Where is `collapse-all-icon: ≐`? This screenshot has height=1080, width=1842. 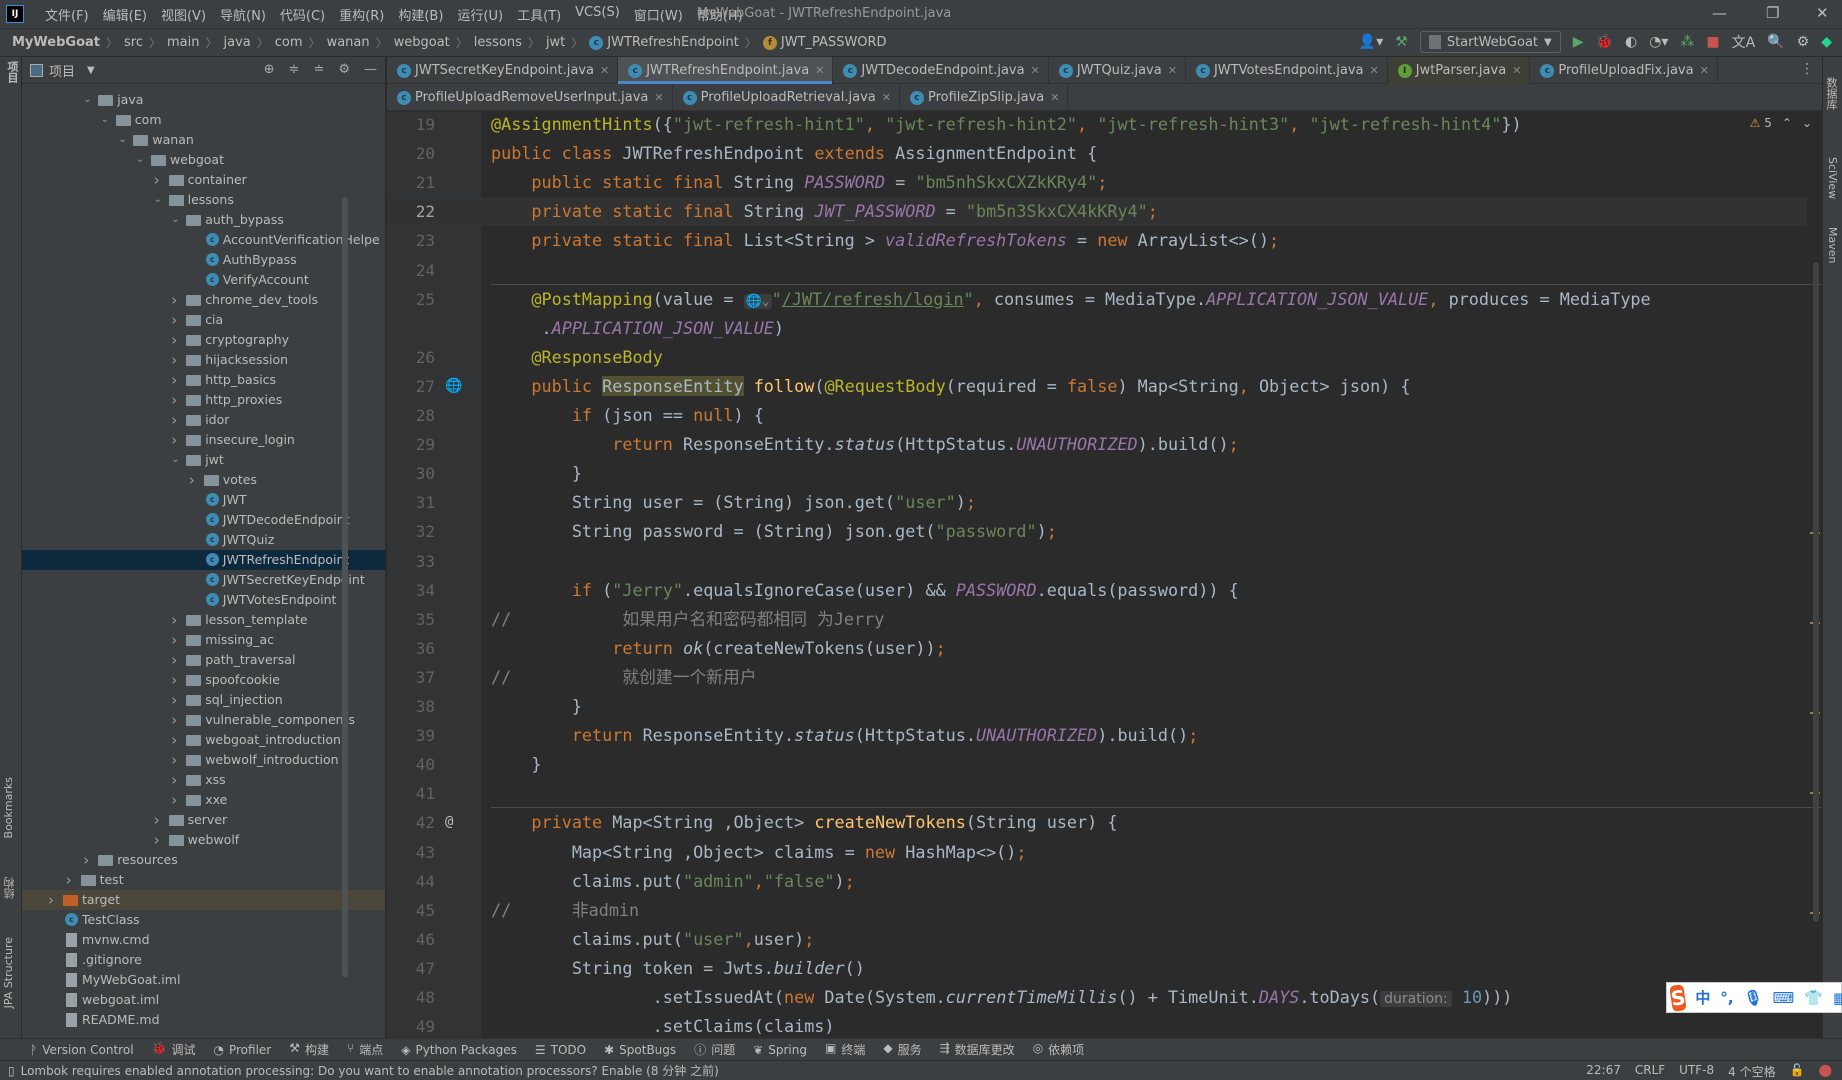 collapse-all-icon: ≐ is located at coordinates (318, 69).